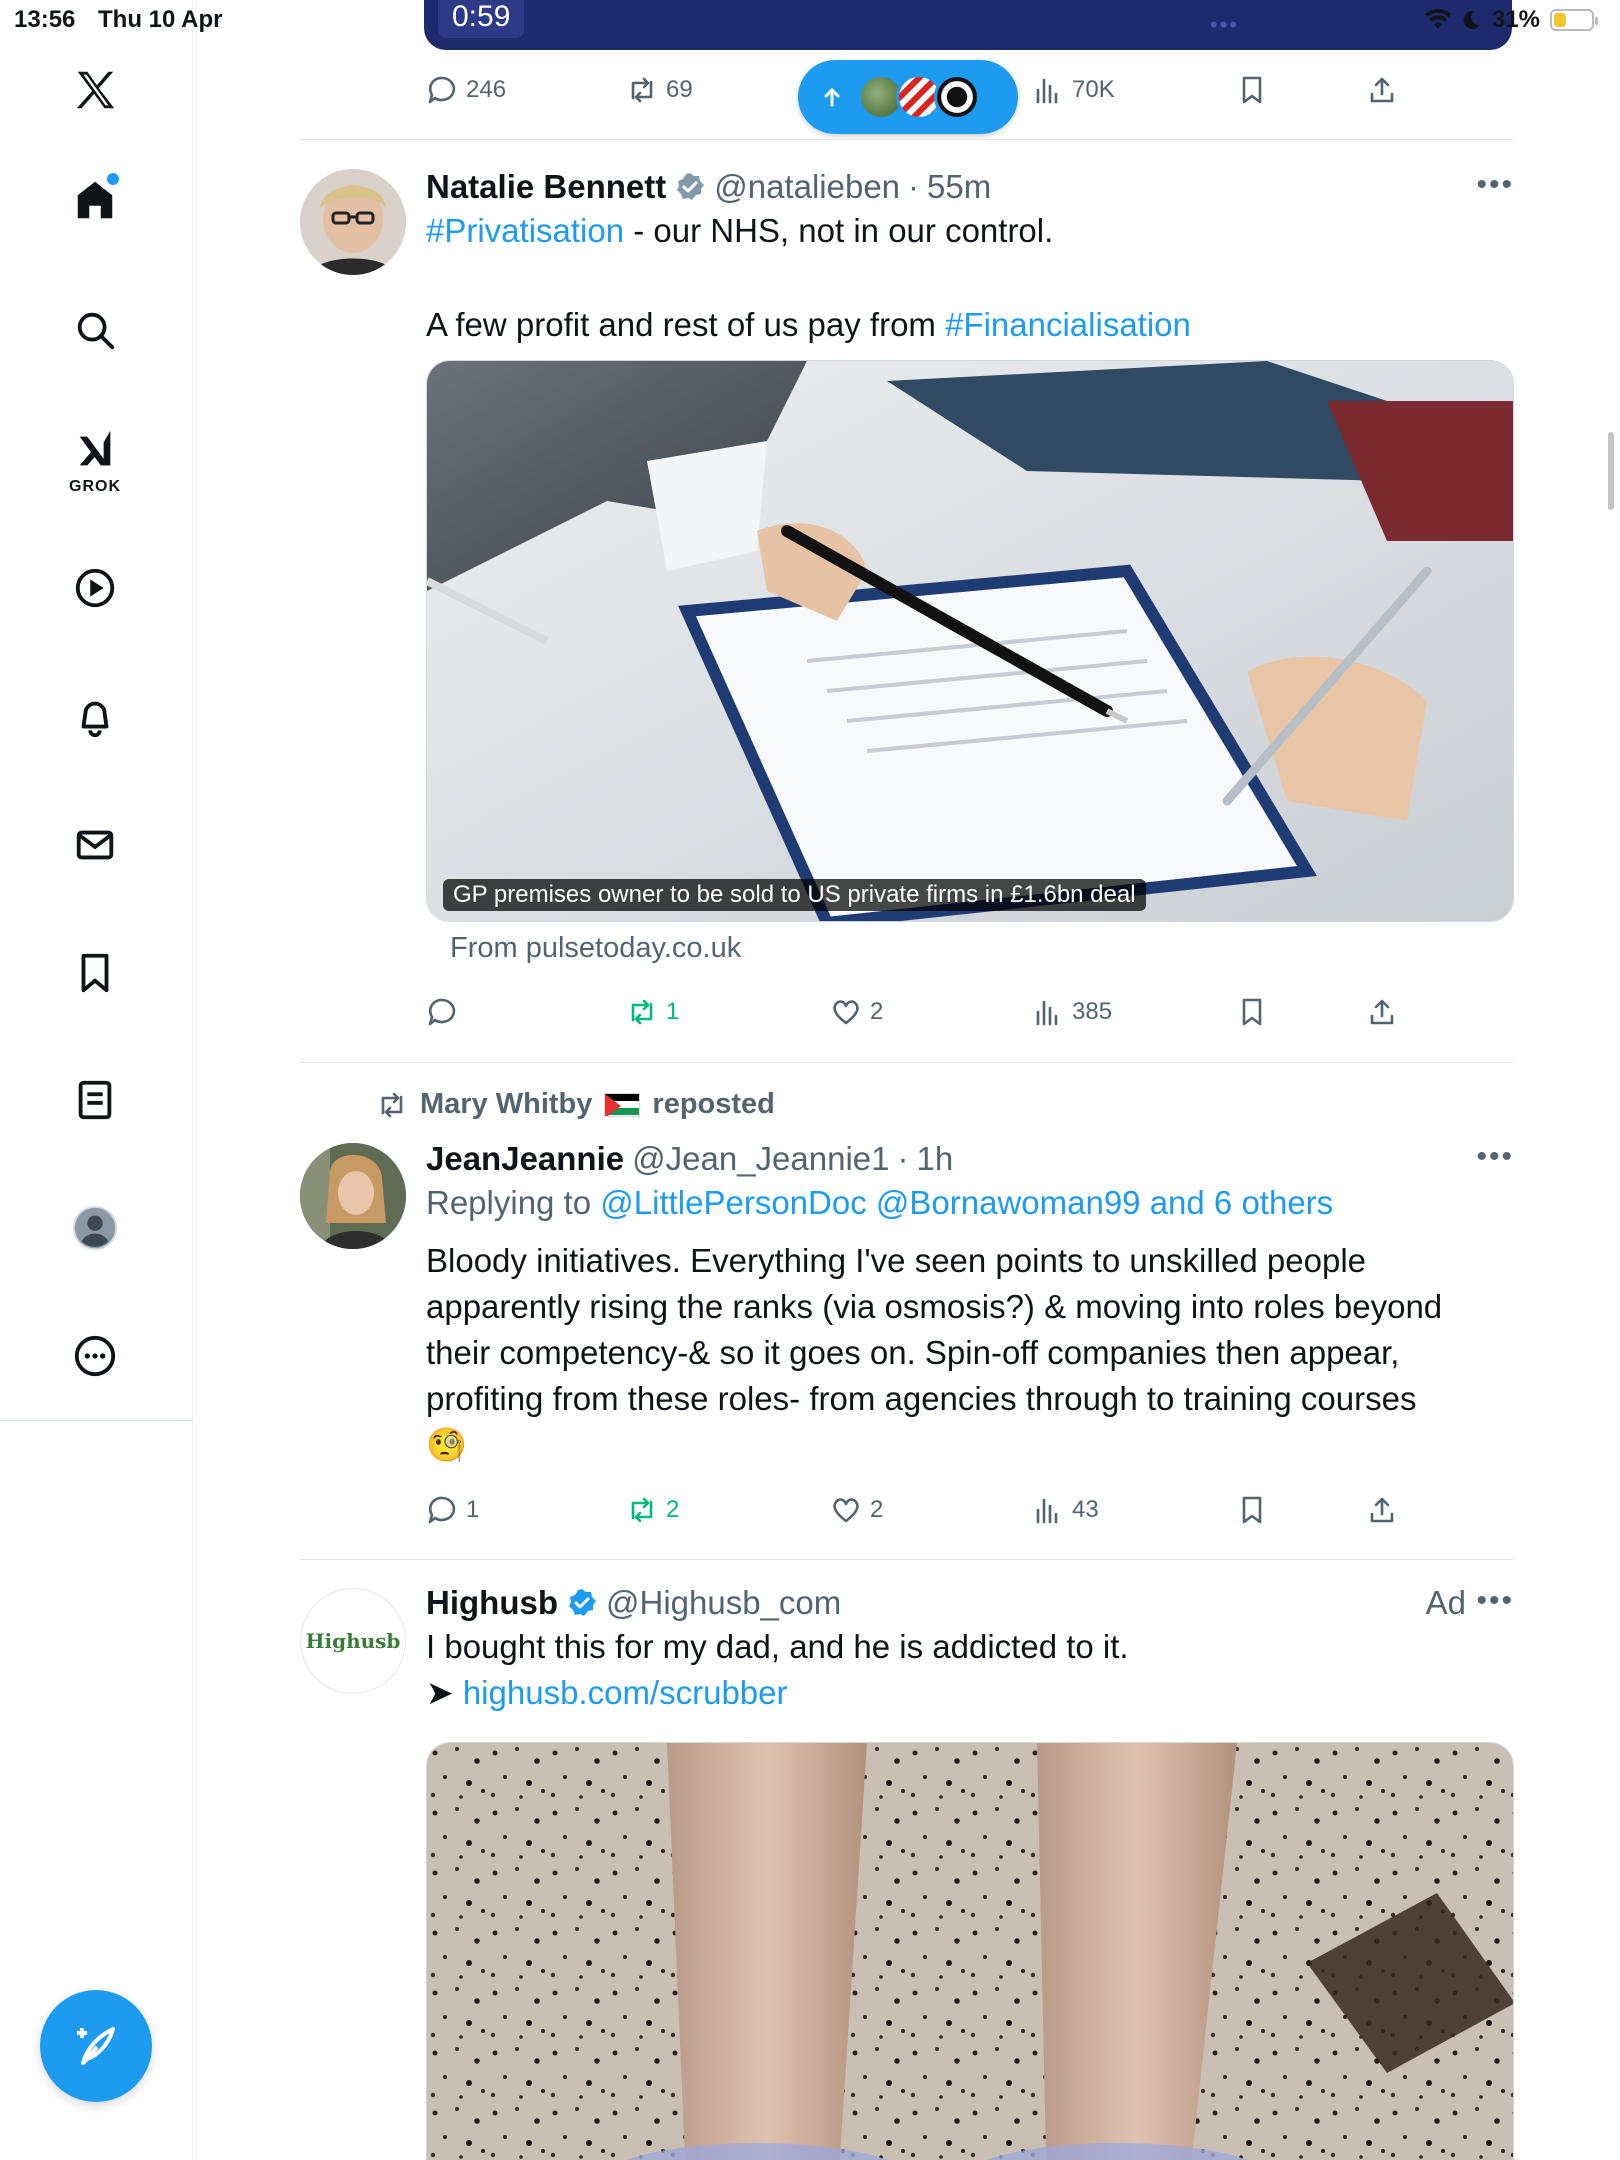 This screenshot has height=2160, width=1620. What do you see at coordinates (95, 450) in the screenshot?
I see `grok-icon` at bounding box center [95, 450].